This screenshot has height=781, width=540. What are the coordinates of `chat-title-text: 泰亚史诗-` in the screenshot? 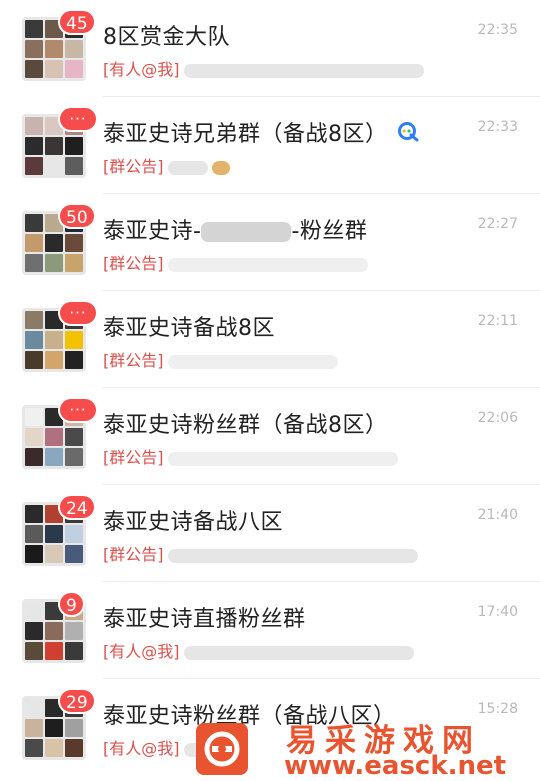 It's located at (152, 231).